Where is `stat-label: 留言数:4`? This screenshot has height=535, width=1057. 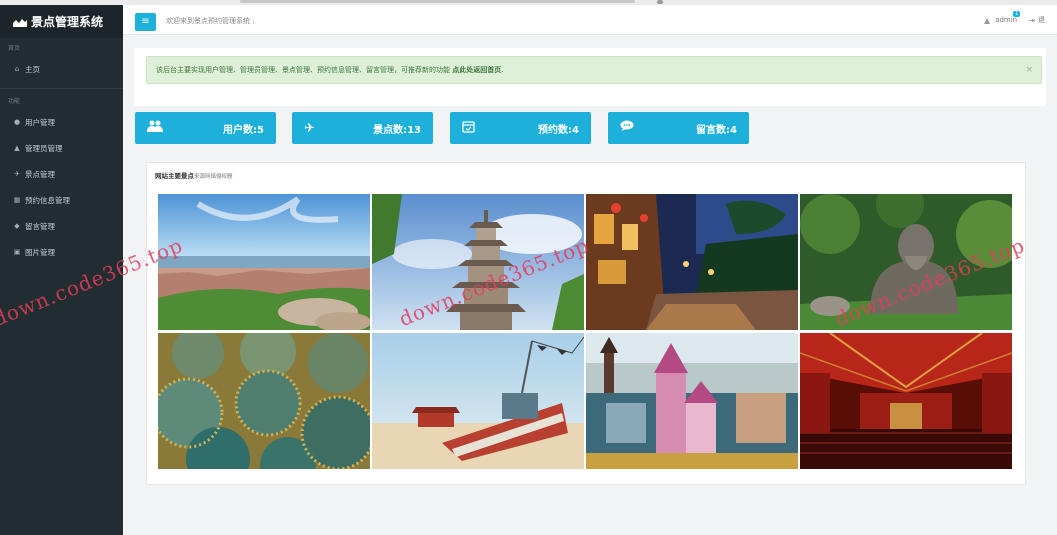 stat-label: 留言数:4 is located at coordinates (716, 130).